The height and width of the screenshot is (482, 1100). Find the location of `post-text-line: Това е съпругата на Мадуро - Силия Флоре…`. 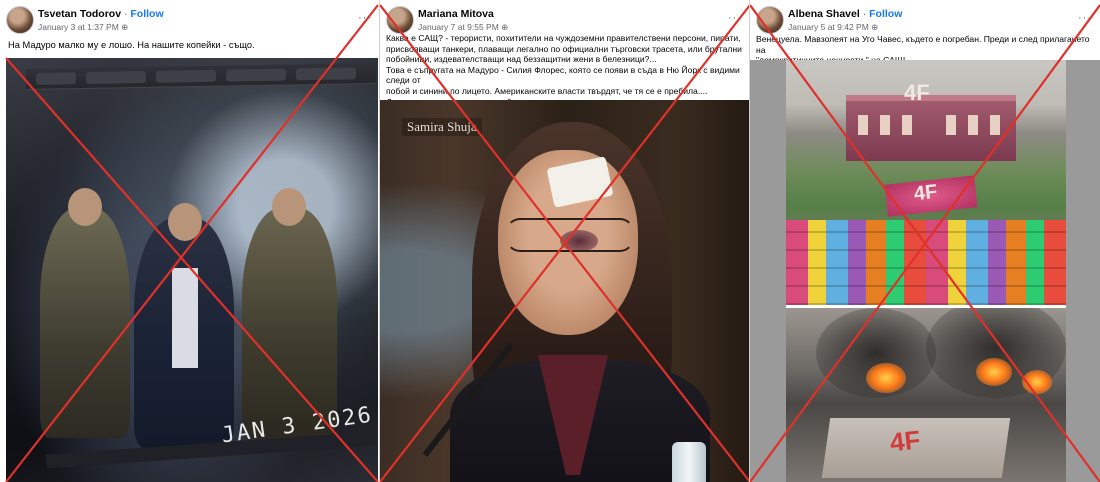

post-text-line: Това е съпругата на Мадуро - Силия Флоре… is located at coordinates (563, 75).